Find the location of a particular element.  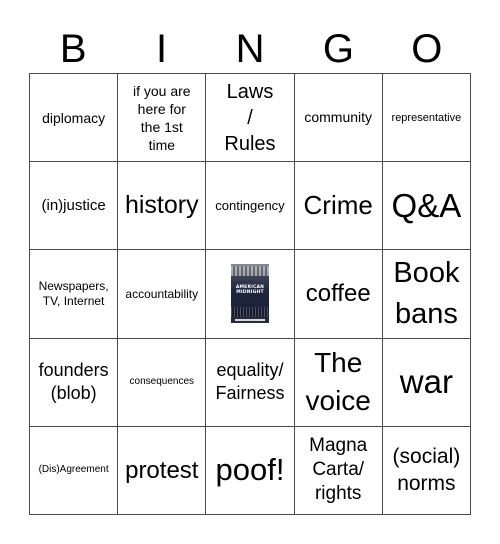

book-cover-author is located at coordinates (249, 320).